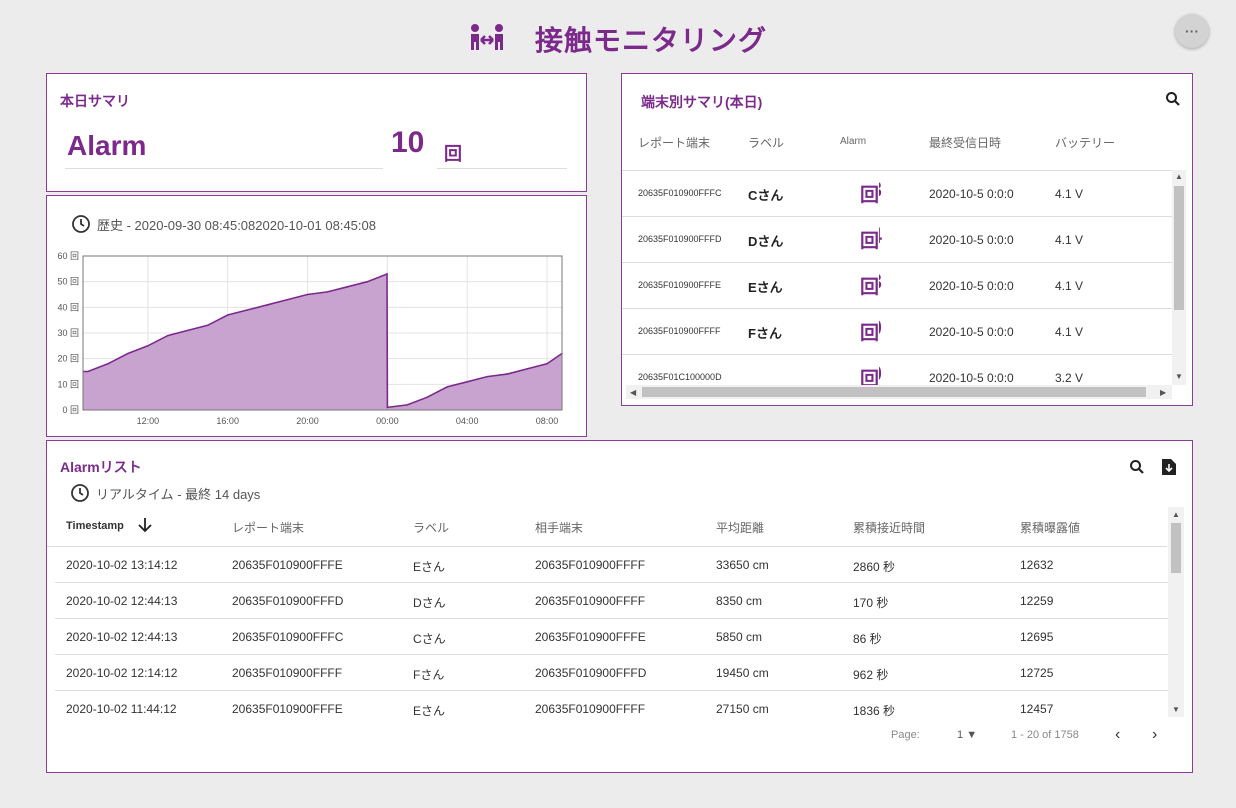 The height and width of the screenshot is (808, 1236). What do you see at coordinates (1192, 31) in the screenshot?
I see `more-menu-button: ···` at bounding box center [1192, 31].